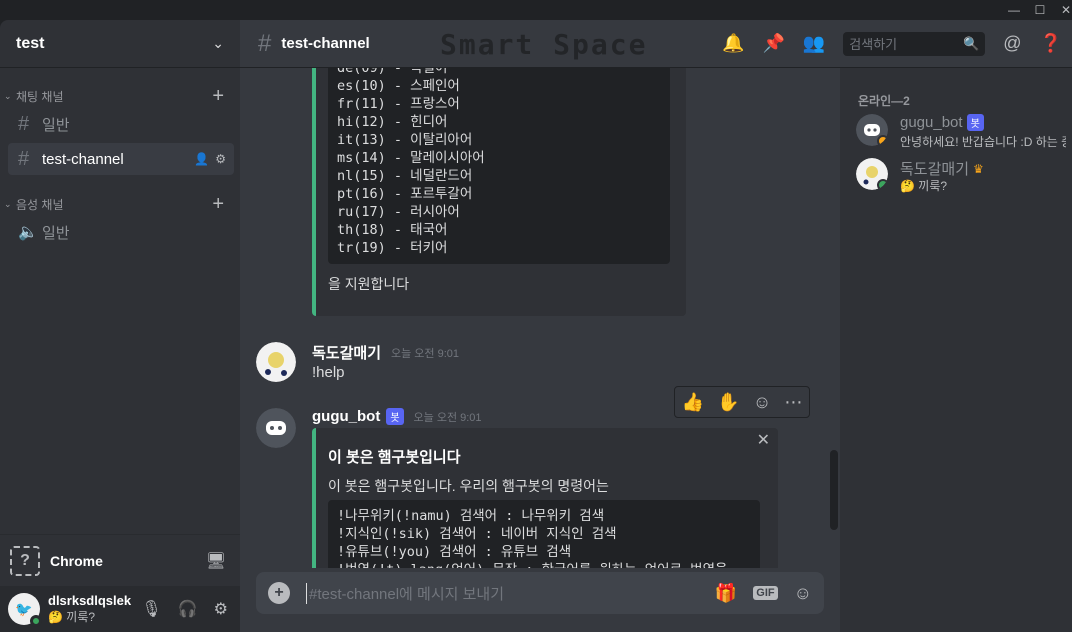 Image resolution: width=1072 pixels, height=632 pixels. Describe the element at coordinates (25, 560) in the screenshot. I see `unknown-game-icon: ?` at that location.